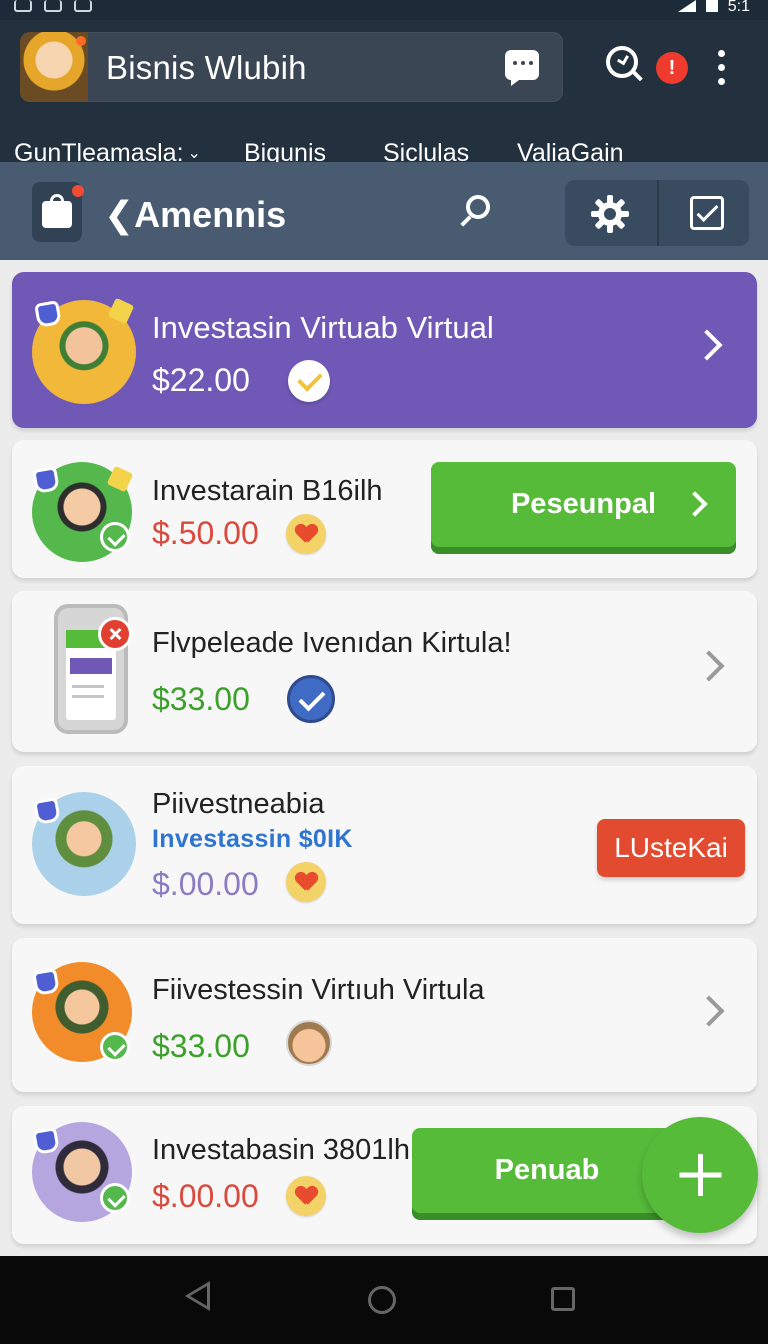  I want to click on status-indicators: 5:1, so click(713, 7).